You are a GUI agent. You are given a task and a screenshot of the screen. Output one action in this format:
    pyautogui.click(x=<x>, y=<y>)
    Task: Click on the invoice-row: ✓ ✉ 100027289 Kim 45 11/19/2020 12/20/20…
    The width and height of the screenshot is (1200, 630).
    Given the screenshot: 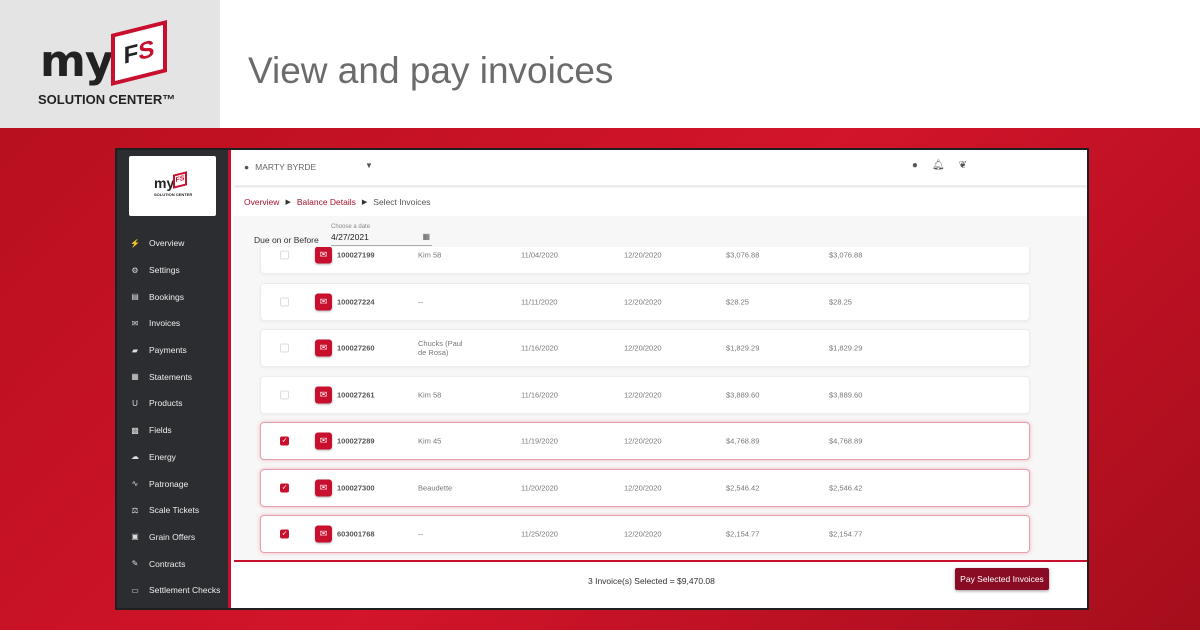 What is the action you would take?
    pyautogui.click(x=645, y=441)
    